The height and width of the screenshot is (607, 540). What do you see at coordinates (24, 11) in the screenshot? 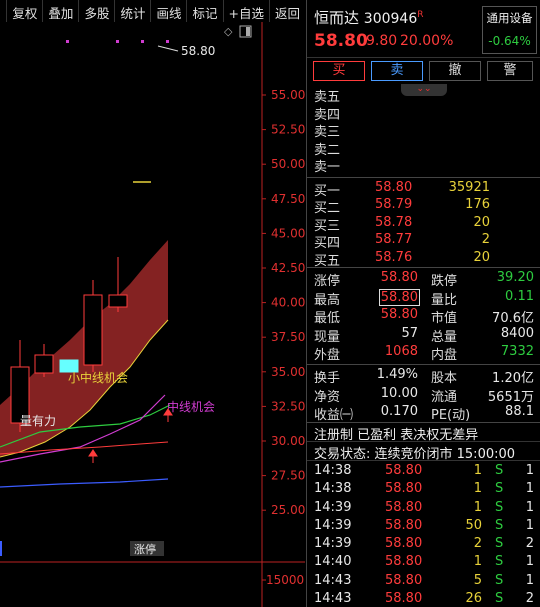
I see `restore-rights-button: 复权` at bounding box center [24, 11].